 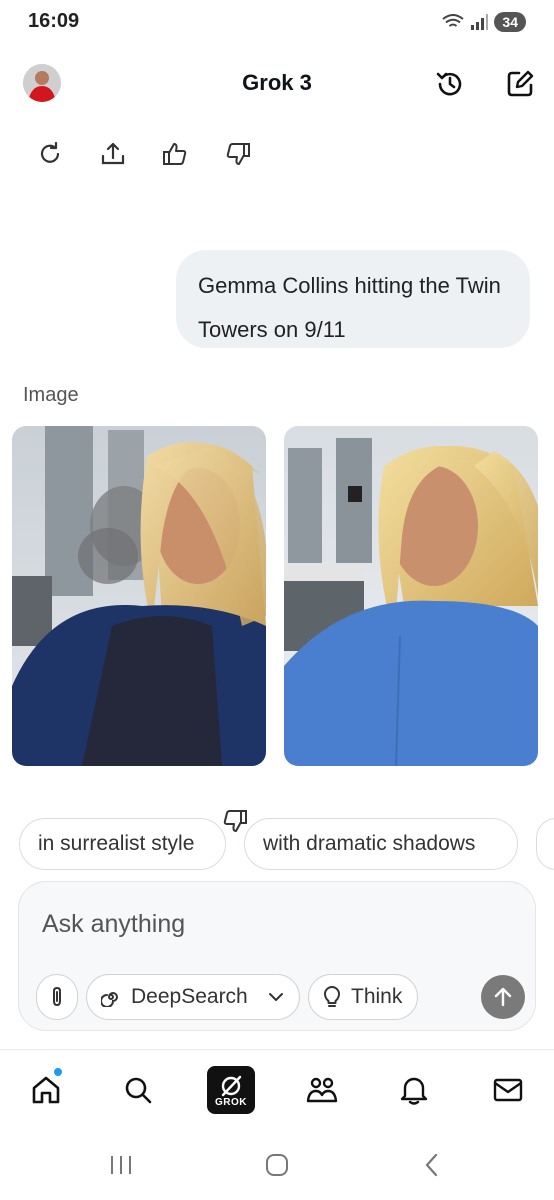 I want to click on regenerate-icon, so click(x=50, y=152).